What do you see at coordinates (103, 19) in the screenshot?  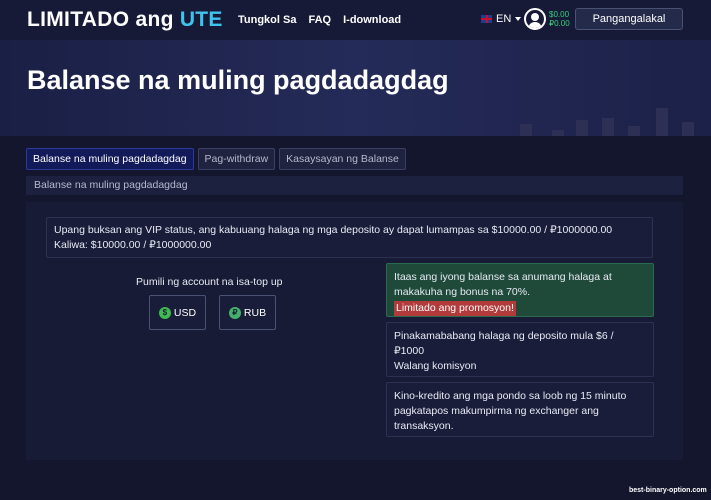 I see `logo-text: LIMITADO ang` at bounding box center [103, 19].